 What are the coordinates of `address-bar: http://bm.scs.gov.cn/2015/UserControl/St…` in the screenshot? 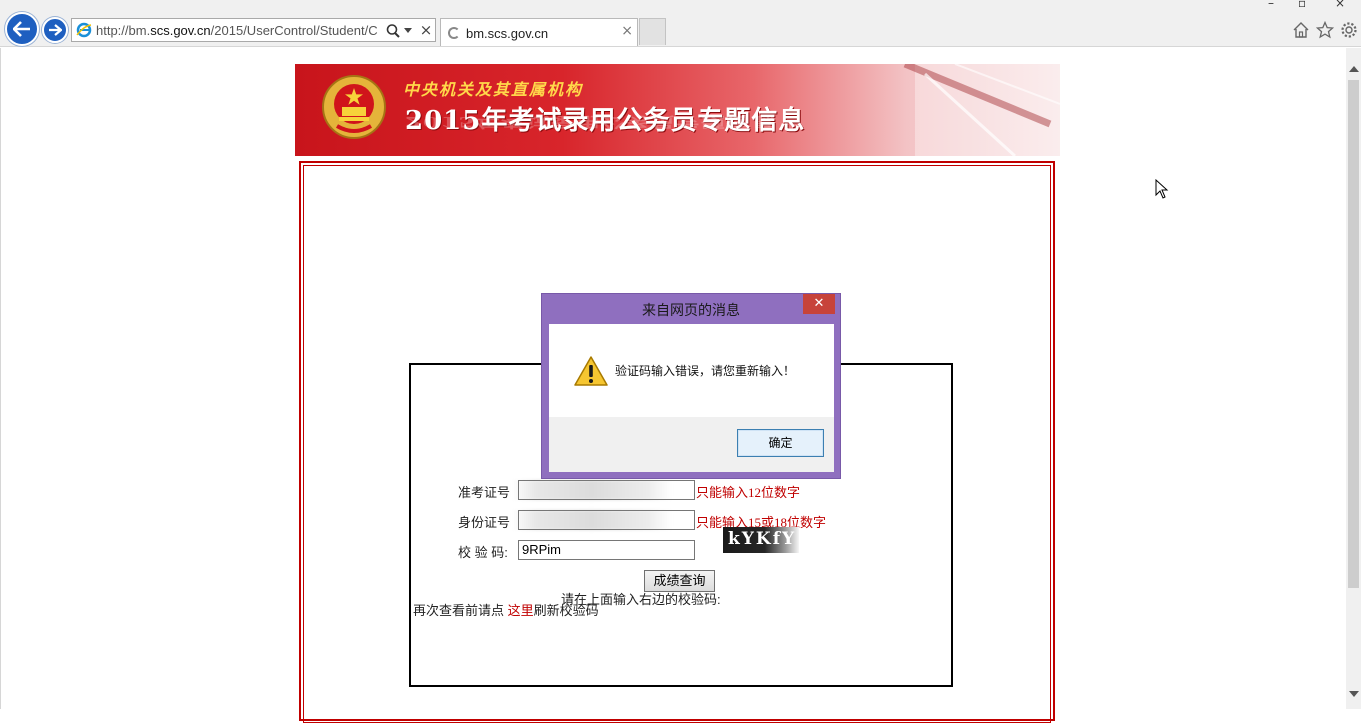 It's located at (253, 30).